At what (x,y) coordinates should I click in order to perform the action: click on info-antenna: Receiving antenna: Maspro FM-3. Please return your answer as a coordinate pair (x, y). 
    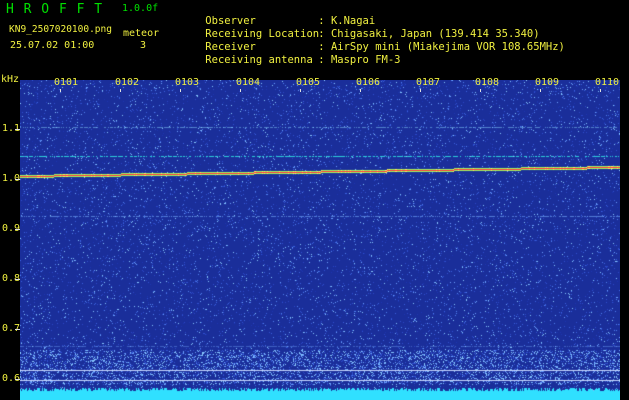
    Looking at the image, I should click on (290, 60).